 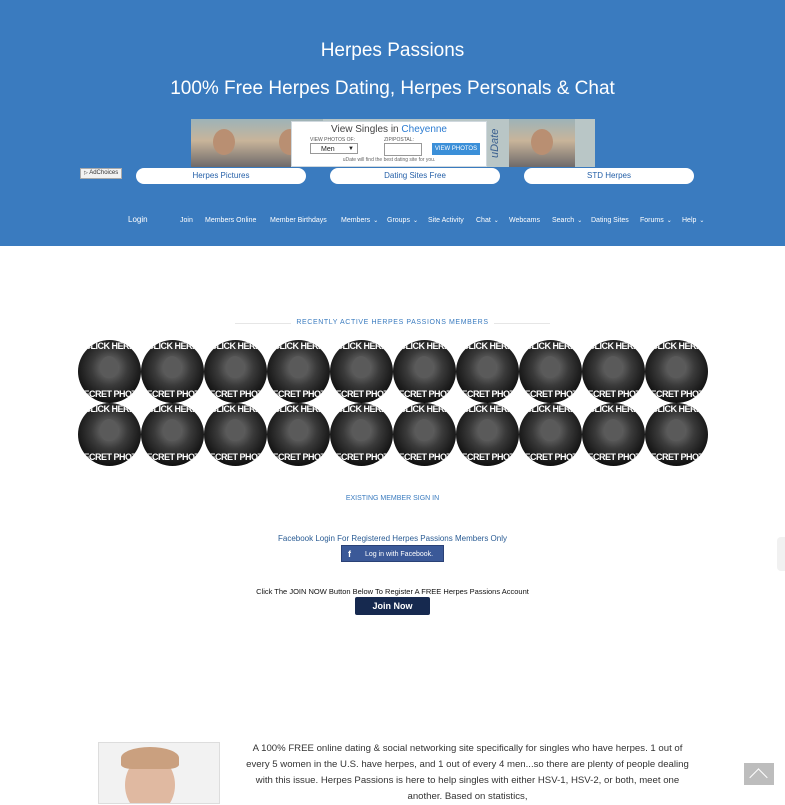 I want to click on ad-gender-select: Men ▼, so click(x=334, y=148).